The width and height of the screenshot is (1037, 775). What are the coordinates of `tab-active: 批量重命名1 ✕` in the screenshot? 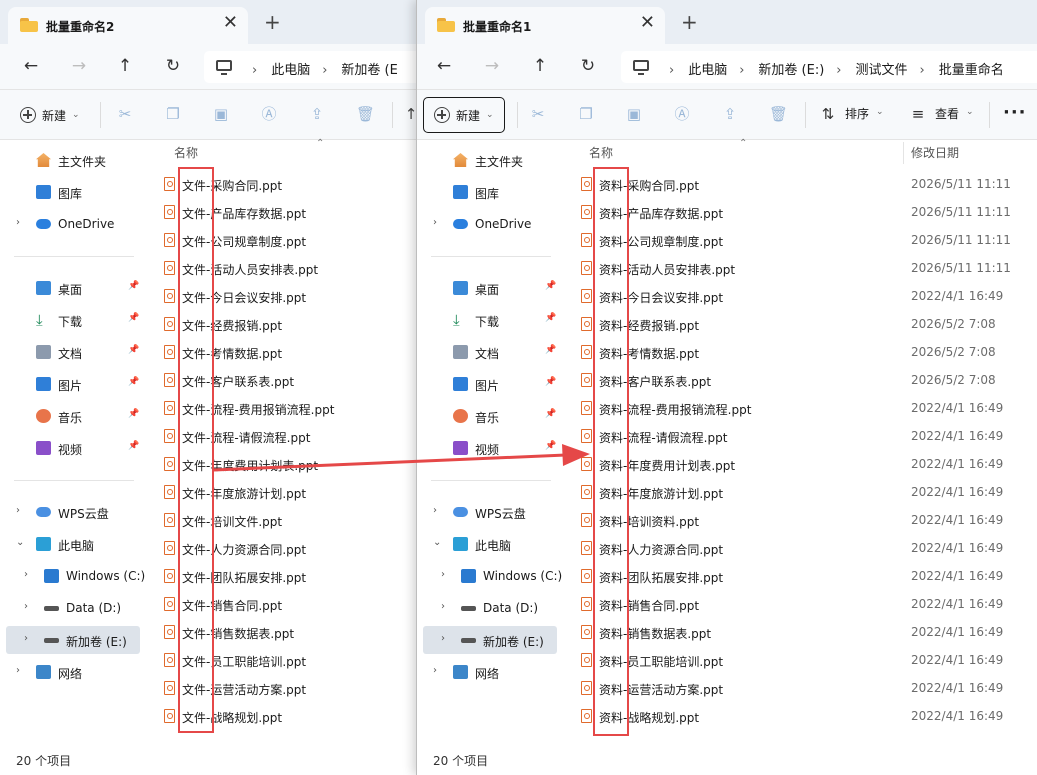 It's located at (545, 25).